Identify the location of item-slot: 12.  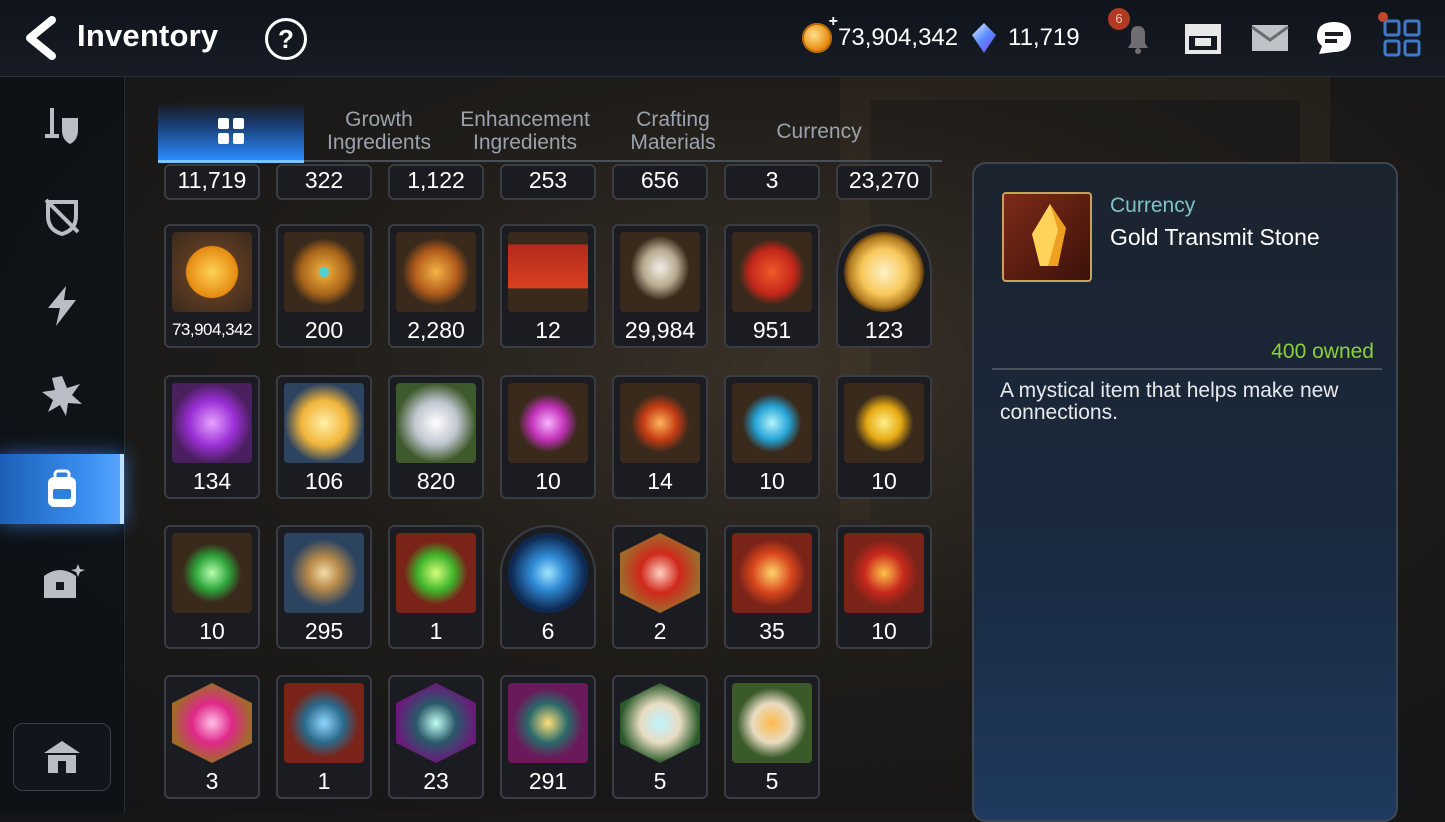
(548, 286).